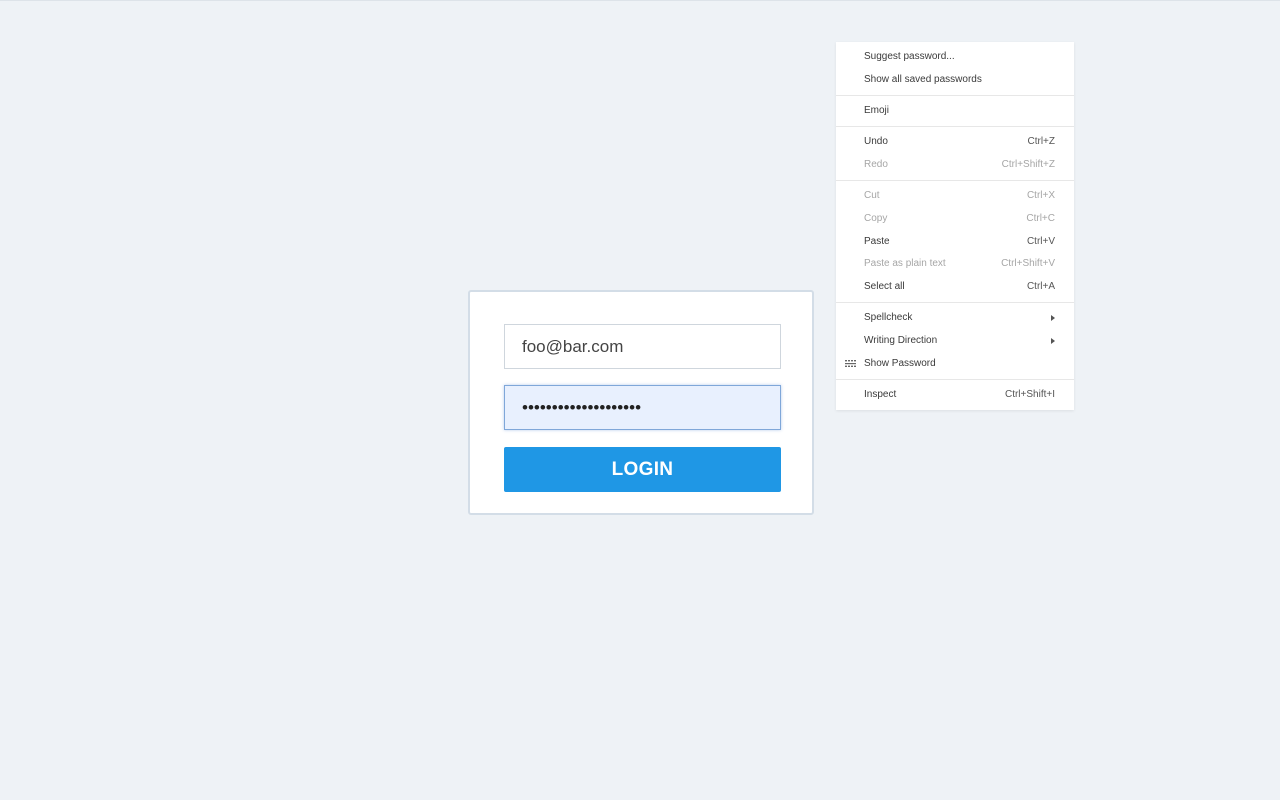 The height and width of the screenshot is (800, 1280). I want to click on menu-item-label: Show Password, so click(900, 363).